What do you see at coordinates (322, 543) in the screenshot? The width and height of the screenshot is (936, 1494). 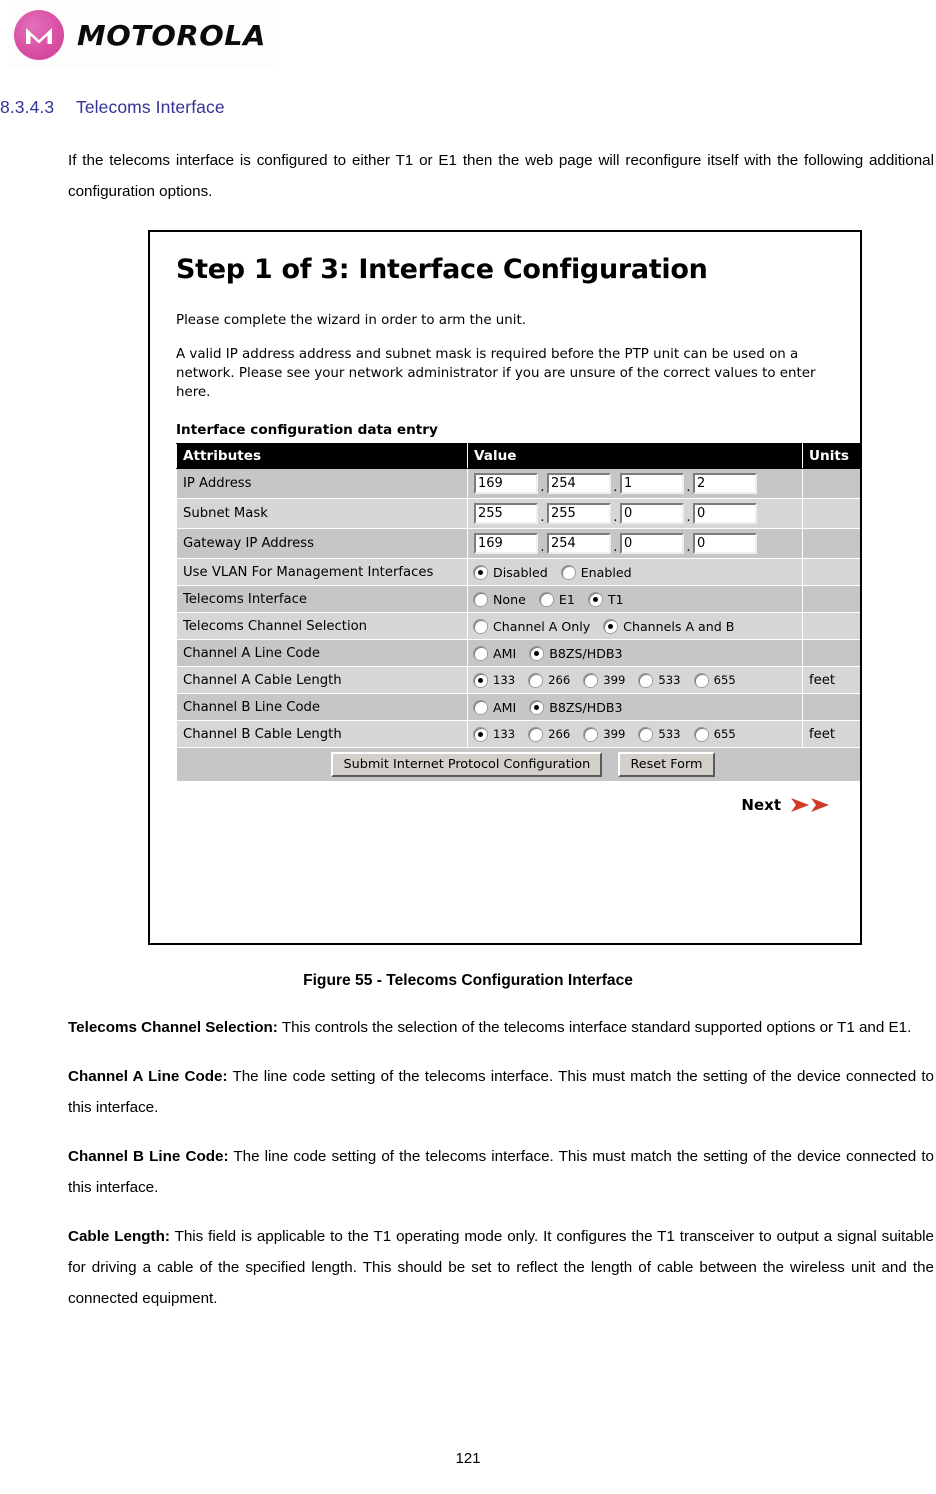 I see `row-attribute-label: Gateway IP Address` at bounding box center [322, 543].